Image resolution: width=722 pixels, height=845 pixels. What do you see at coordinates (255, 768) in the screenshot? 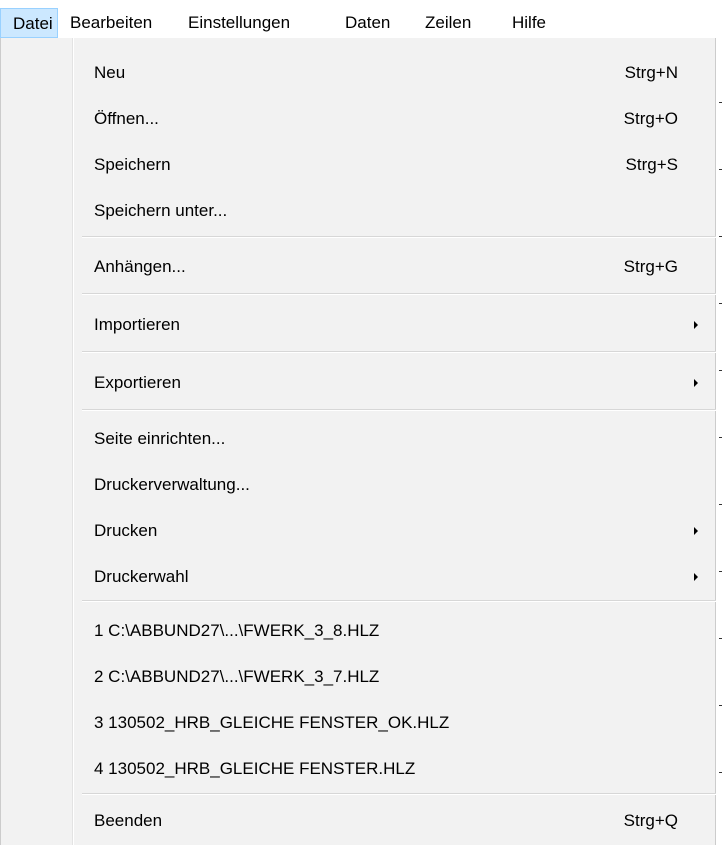
I see `recent-file-label: 4 130502_HRB_GLEICHE FENSTER.HLZ` at bounding box center [255, 768].